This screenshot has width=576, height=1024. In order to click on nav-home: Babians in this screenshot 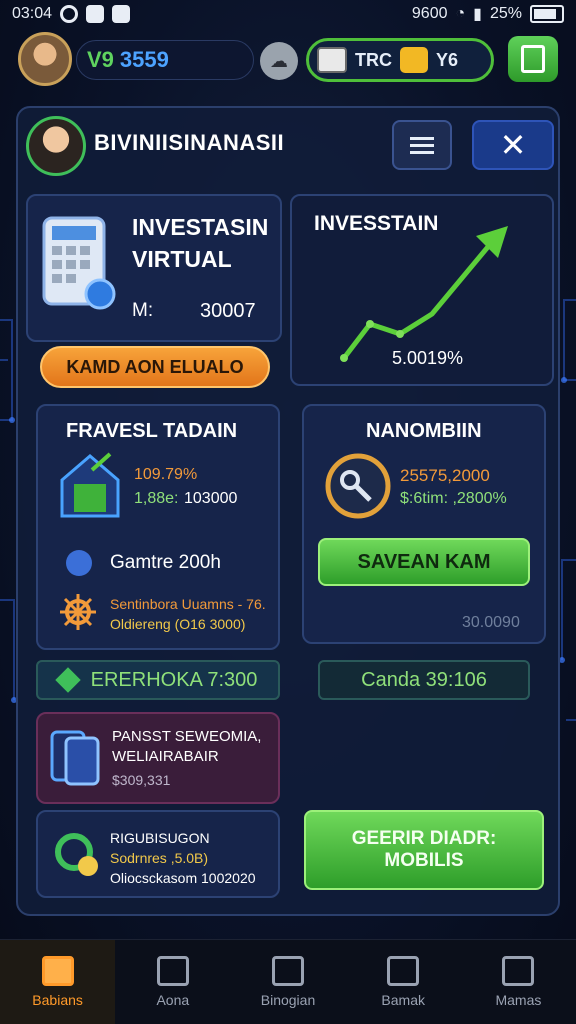, I will do `click(58, 982)`.